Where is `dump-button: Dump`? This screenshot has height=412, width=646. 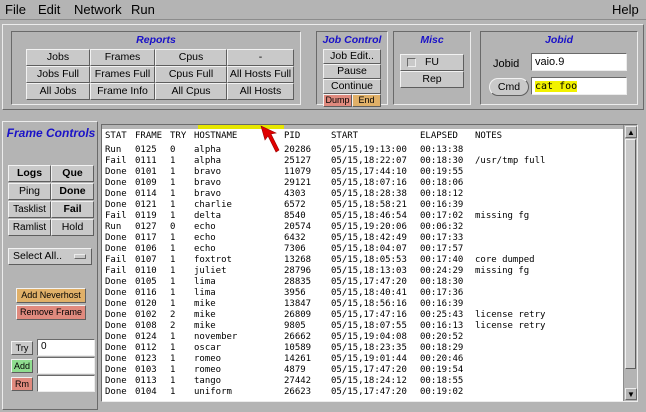
dump-button: Dump is located at coordinates (337, 100).